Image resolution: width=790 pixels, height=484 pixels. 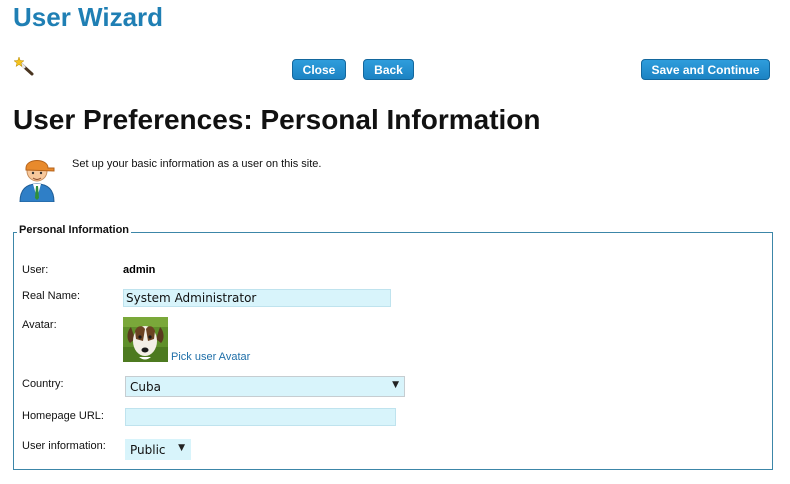 I want to click on back-button: Back, so click(x=388, y=69).